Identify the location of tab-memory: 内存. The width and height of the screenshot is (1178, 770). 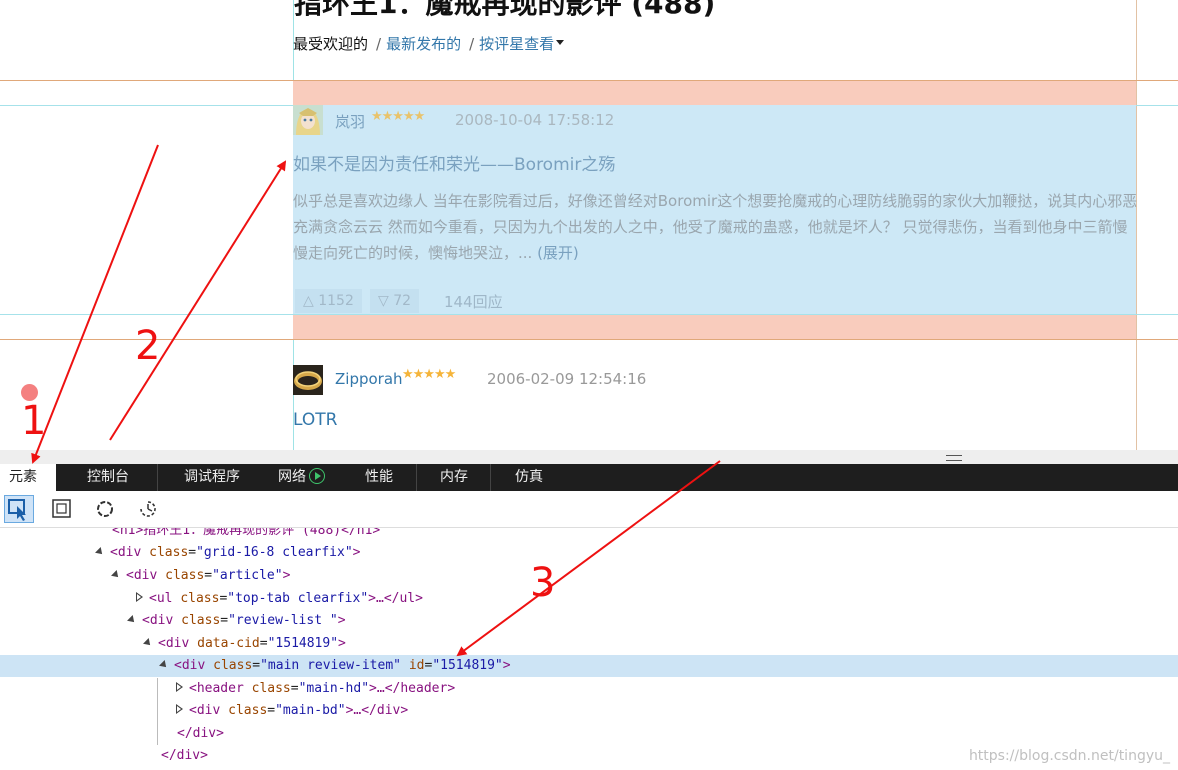
(454, 477).